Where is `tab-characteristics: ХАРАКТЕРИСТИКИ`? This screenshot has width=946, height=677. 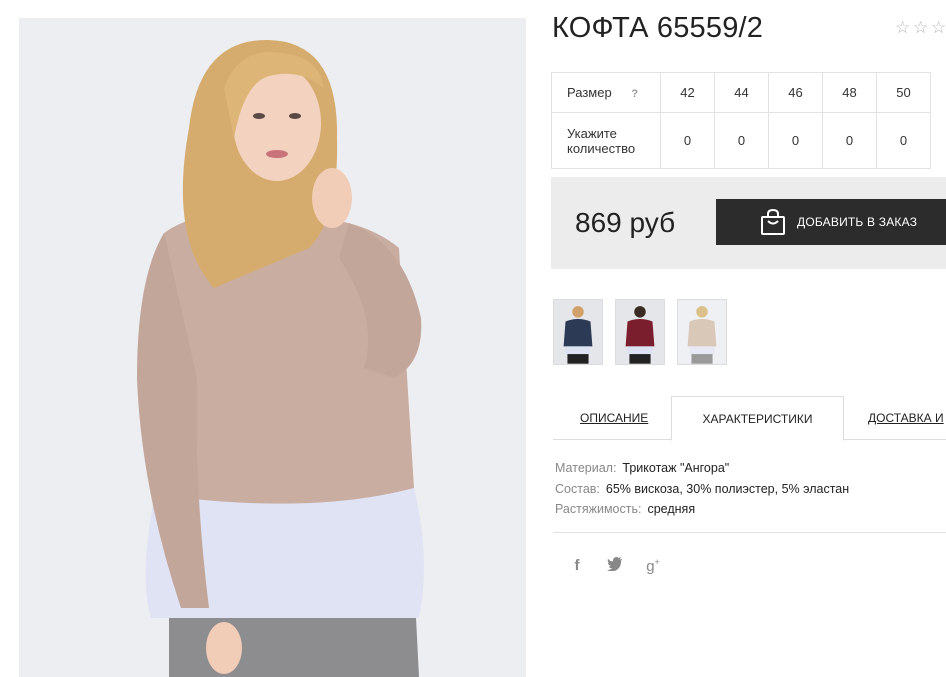 tab-characteristics: ХАРАКТЕРИСТИКИ is located at coordinates (757, 418).